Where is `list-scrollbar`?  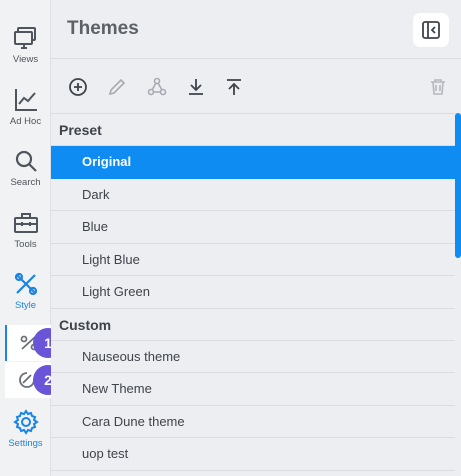 list-scrollbar is located at coordinates (458, 294).